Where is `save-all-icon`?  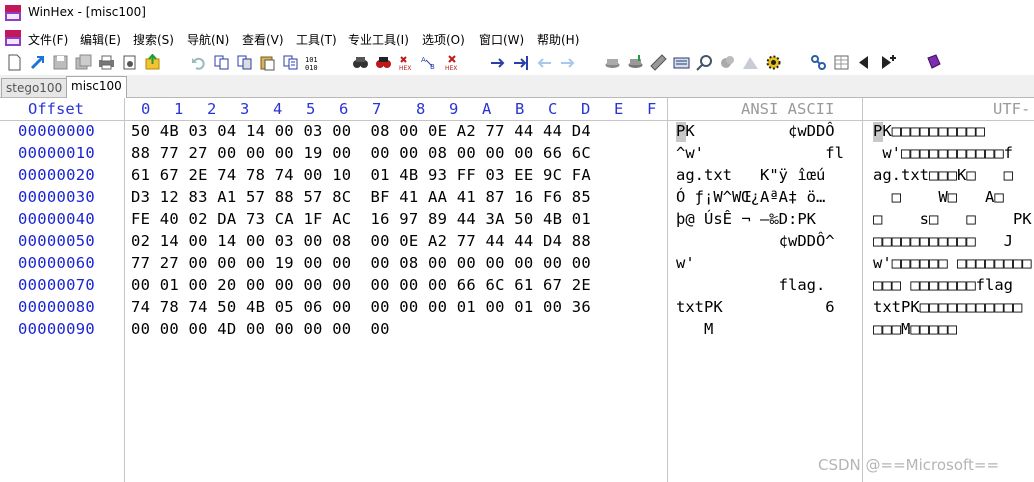 save-all-icon is located at coordinates (83, 62).